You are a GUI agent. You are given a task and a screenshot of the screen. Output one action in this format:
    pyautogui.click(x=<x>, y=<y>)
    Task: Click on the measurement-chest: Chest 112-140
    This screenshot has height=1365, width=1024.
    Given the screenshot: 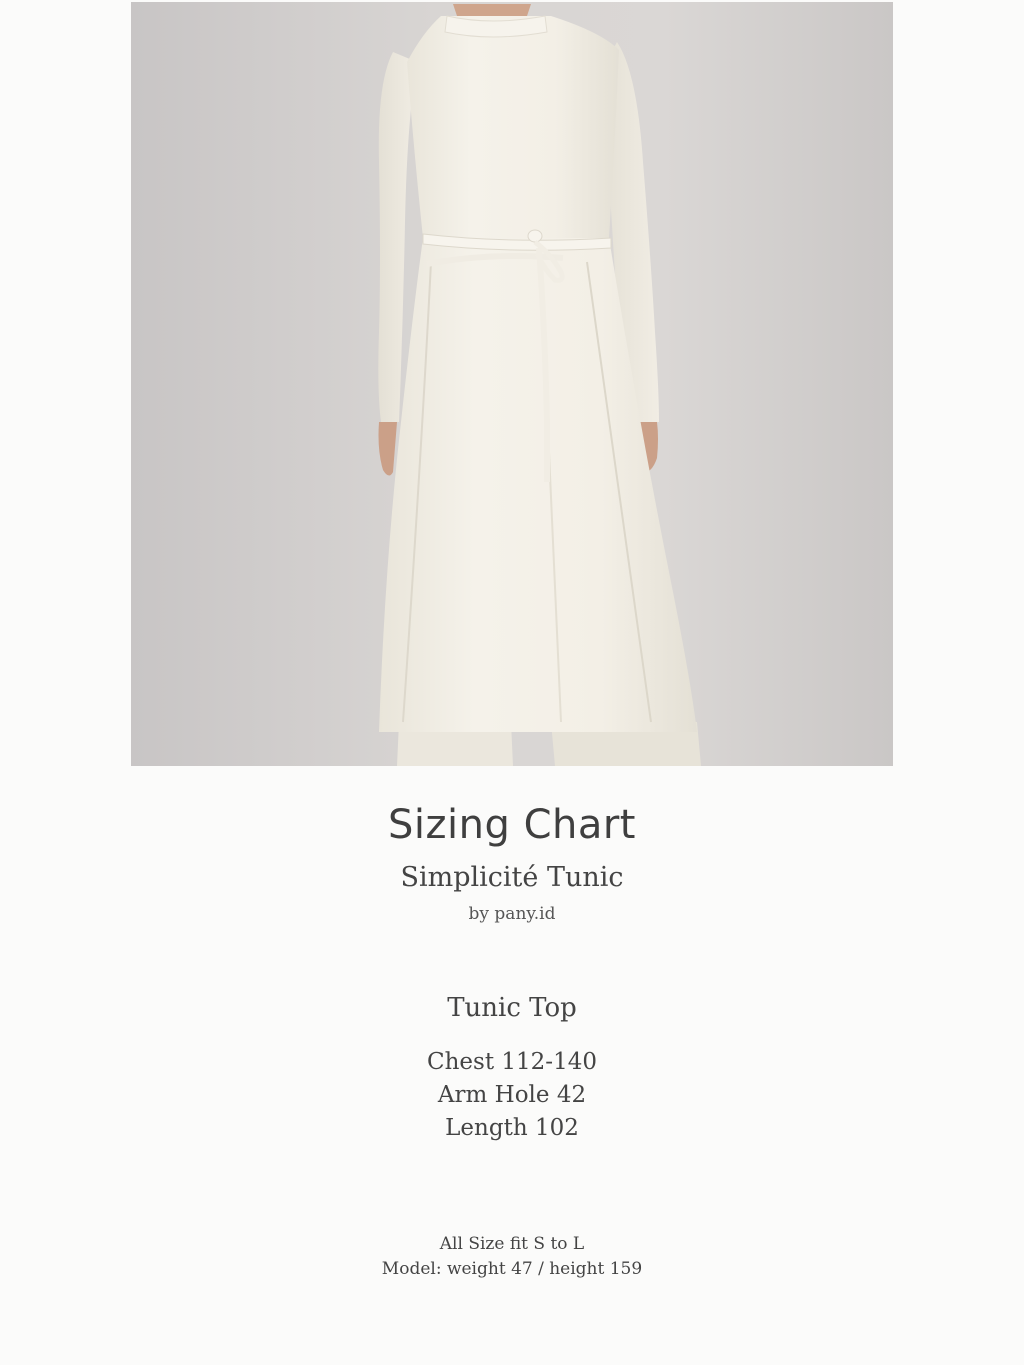 What is the action you would take?
    pyautogui.click(x=512, y=1062)
    